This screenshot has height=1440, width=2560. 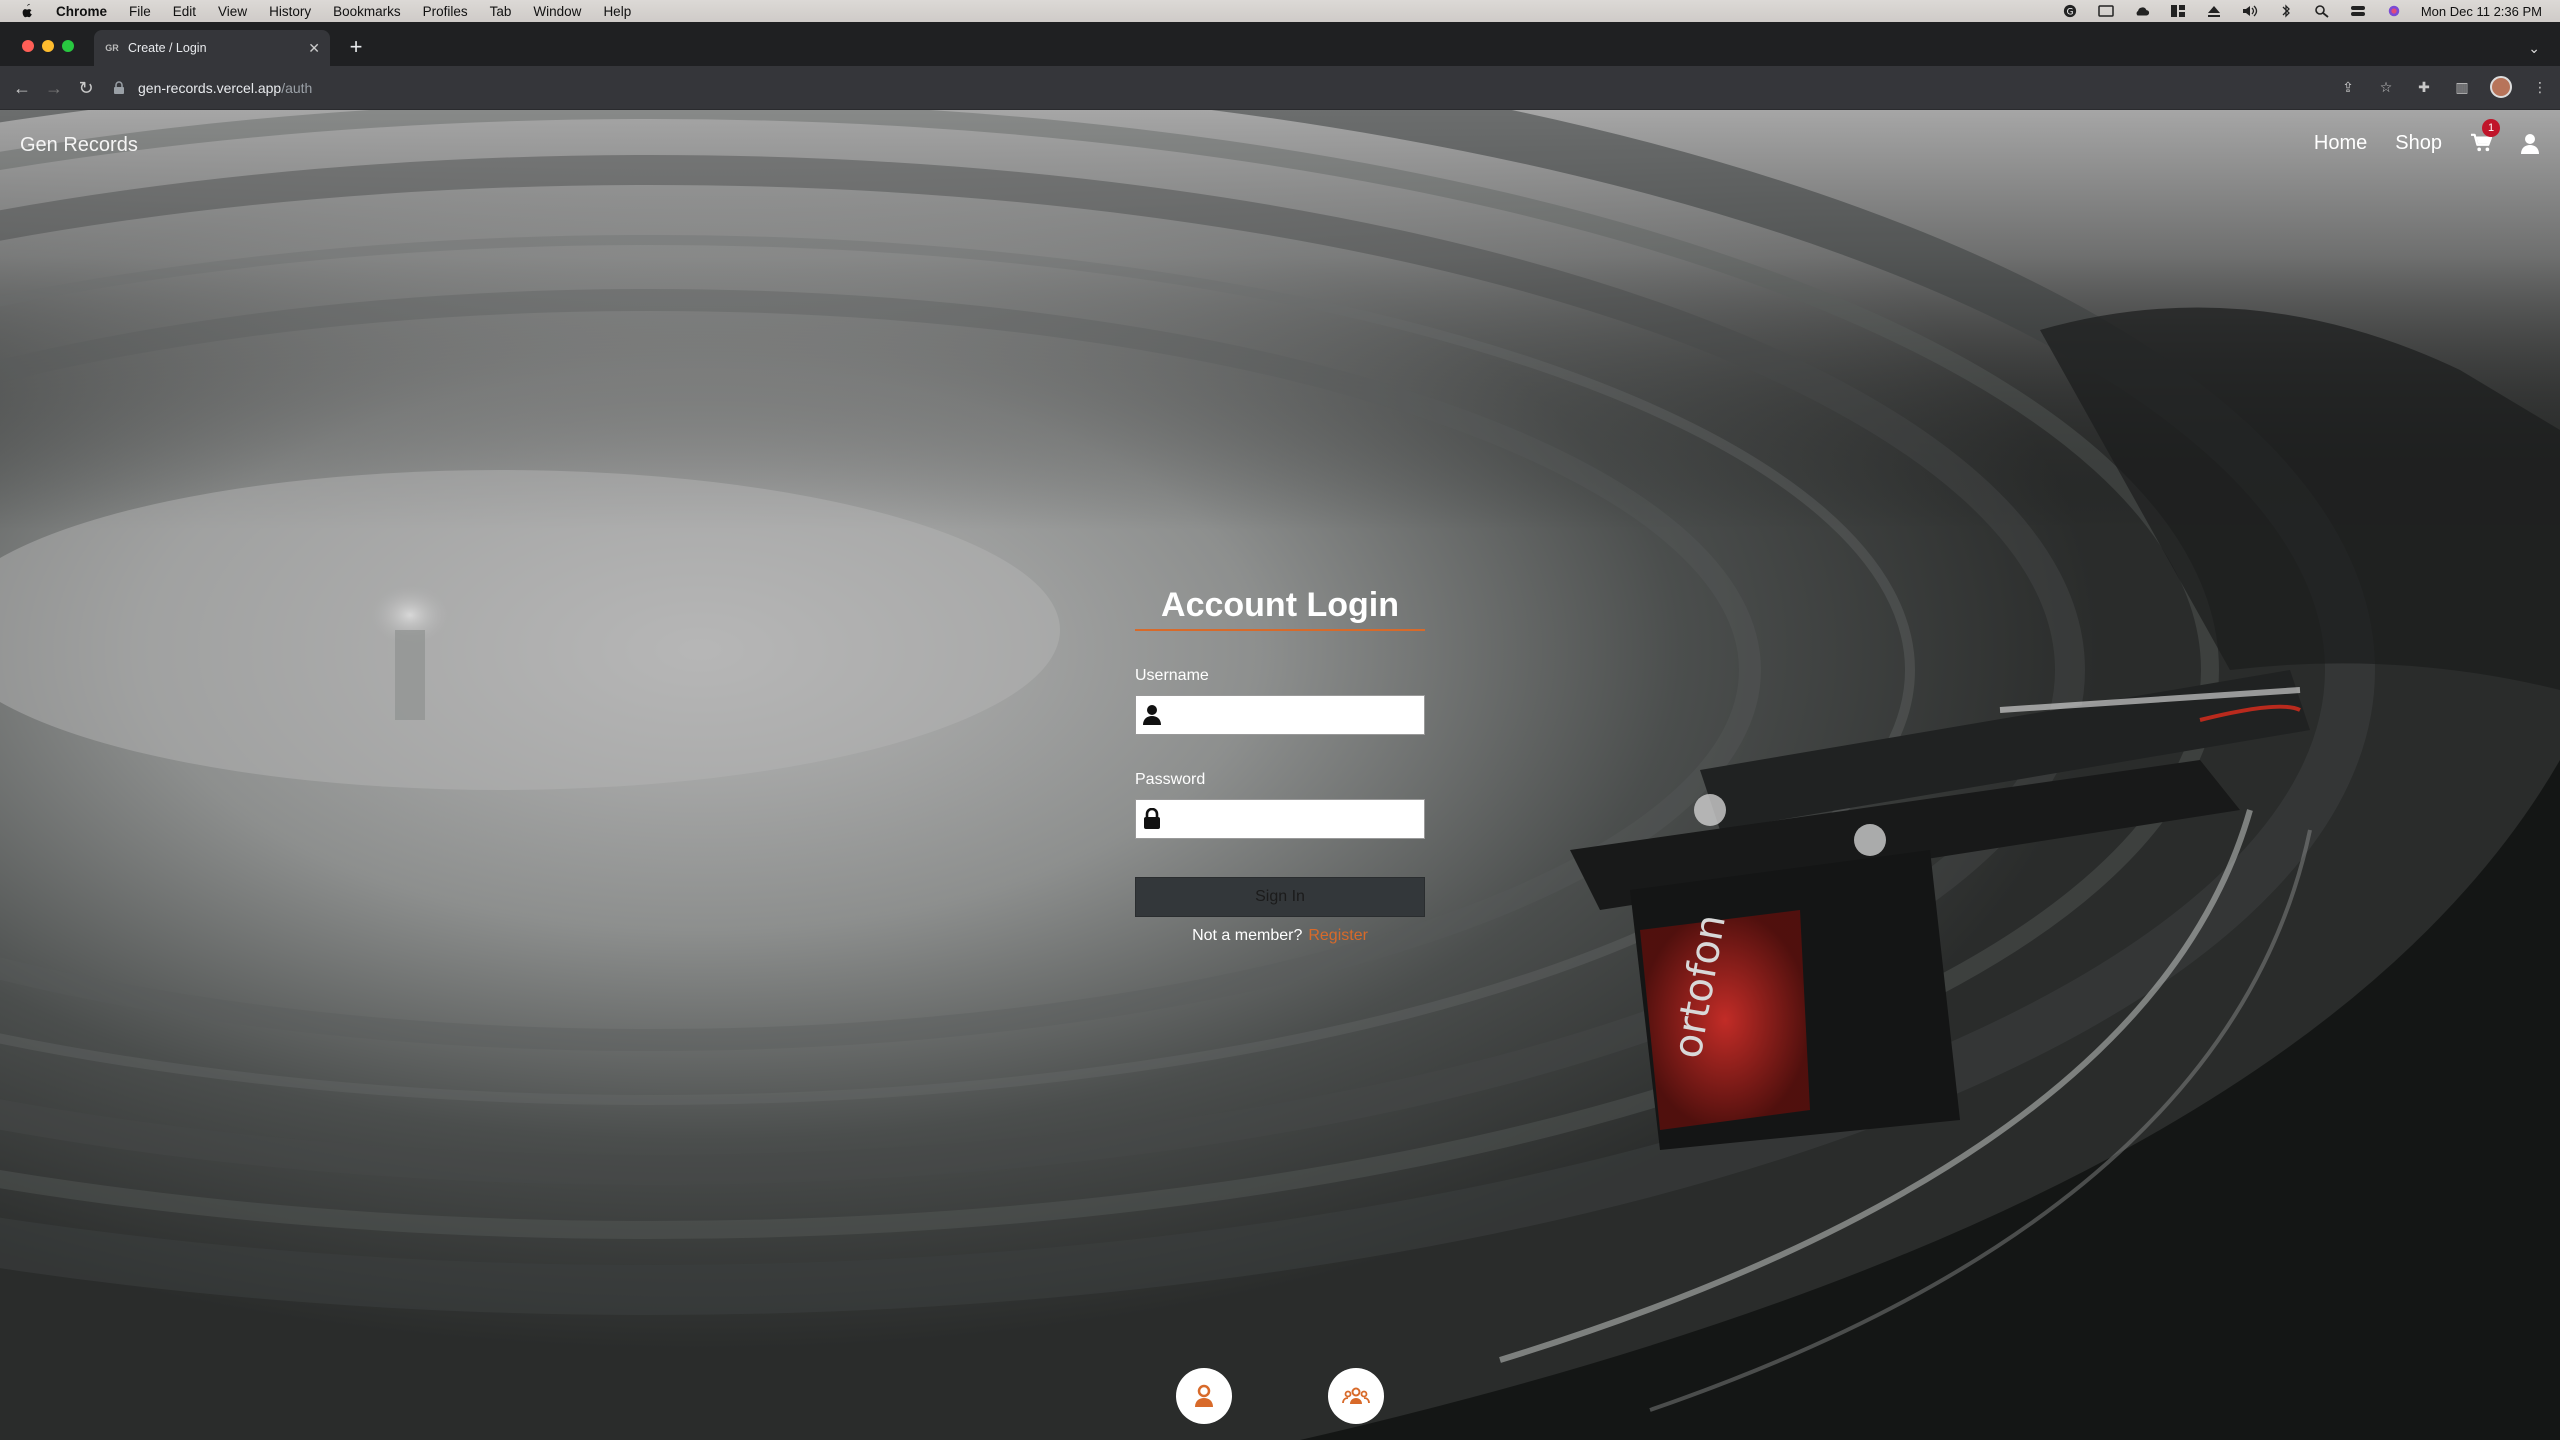 What do you see at coordinates (2530, 144) in the screenshot?
I see `user-account-icon` at bounding box center [2530, 144].